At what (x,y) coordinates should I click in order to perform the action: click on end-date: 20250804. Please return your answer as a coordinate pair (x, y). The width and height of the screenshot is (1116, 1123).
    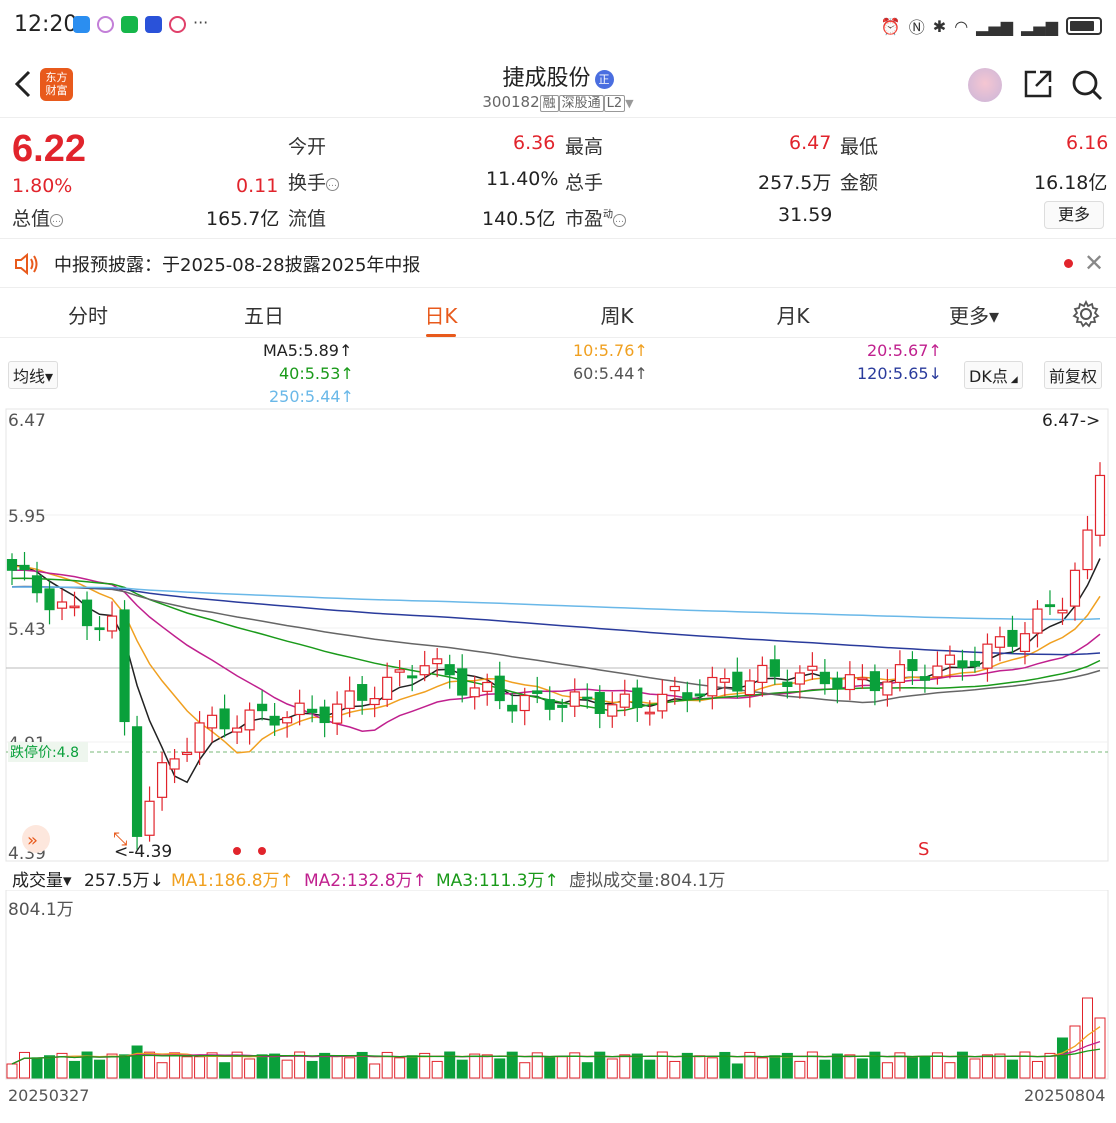
    Looking at the image, I should click on (1065, 1095).